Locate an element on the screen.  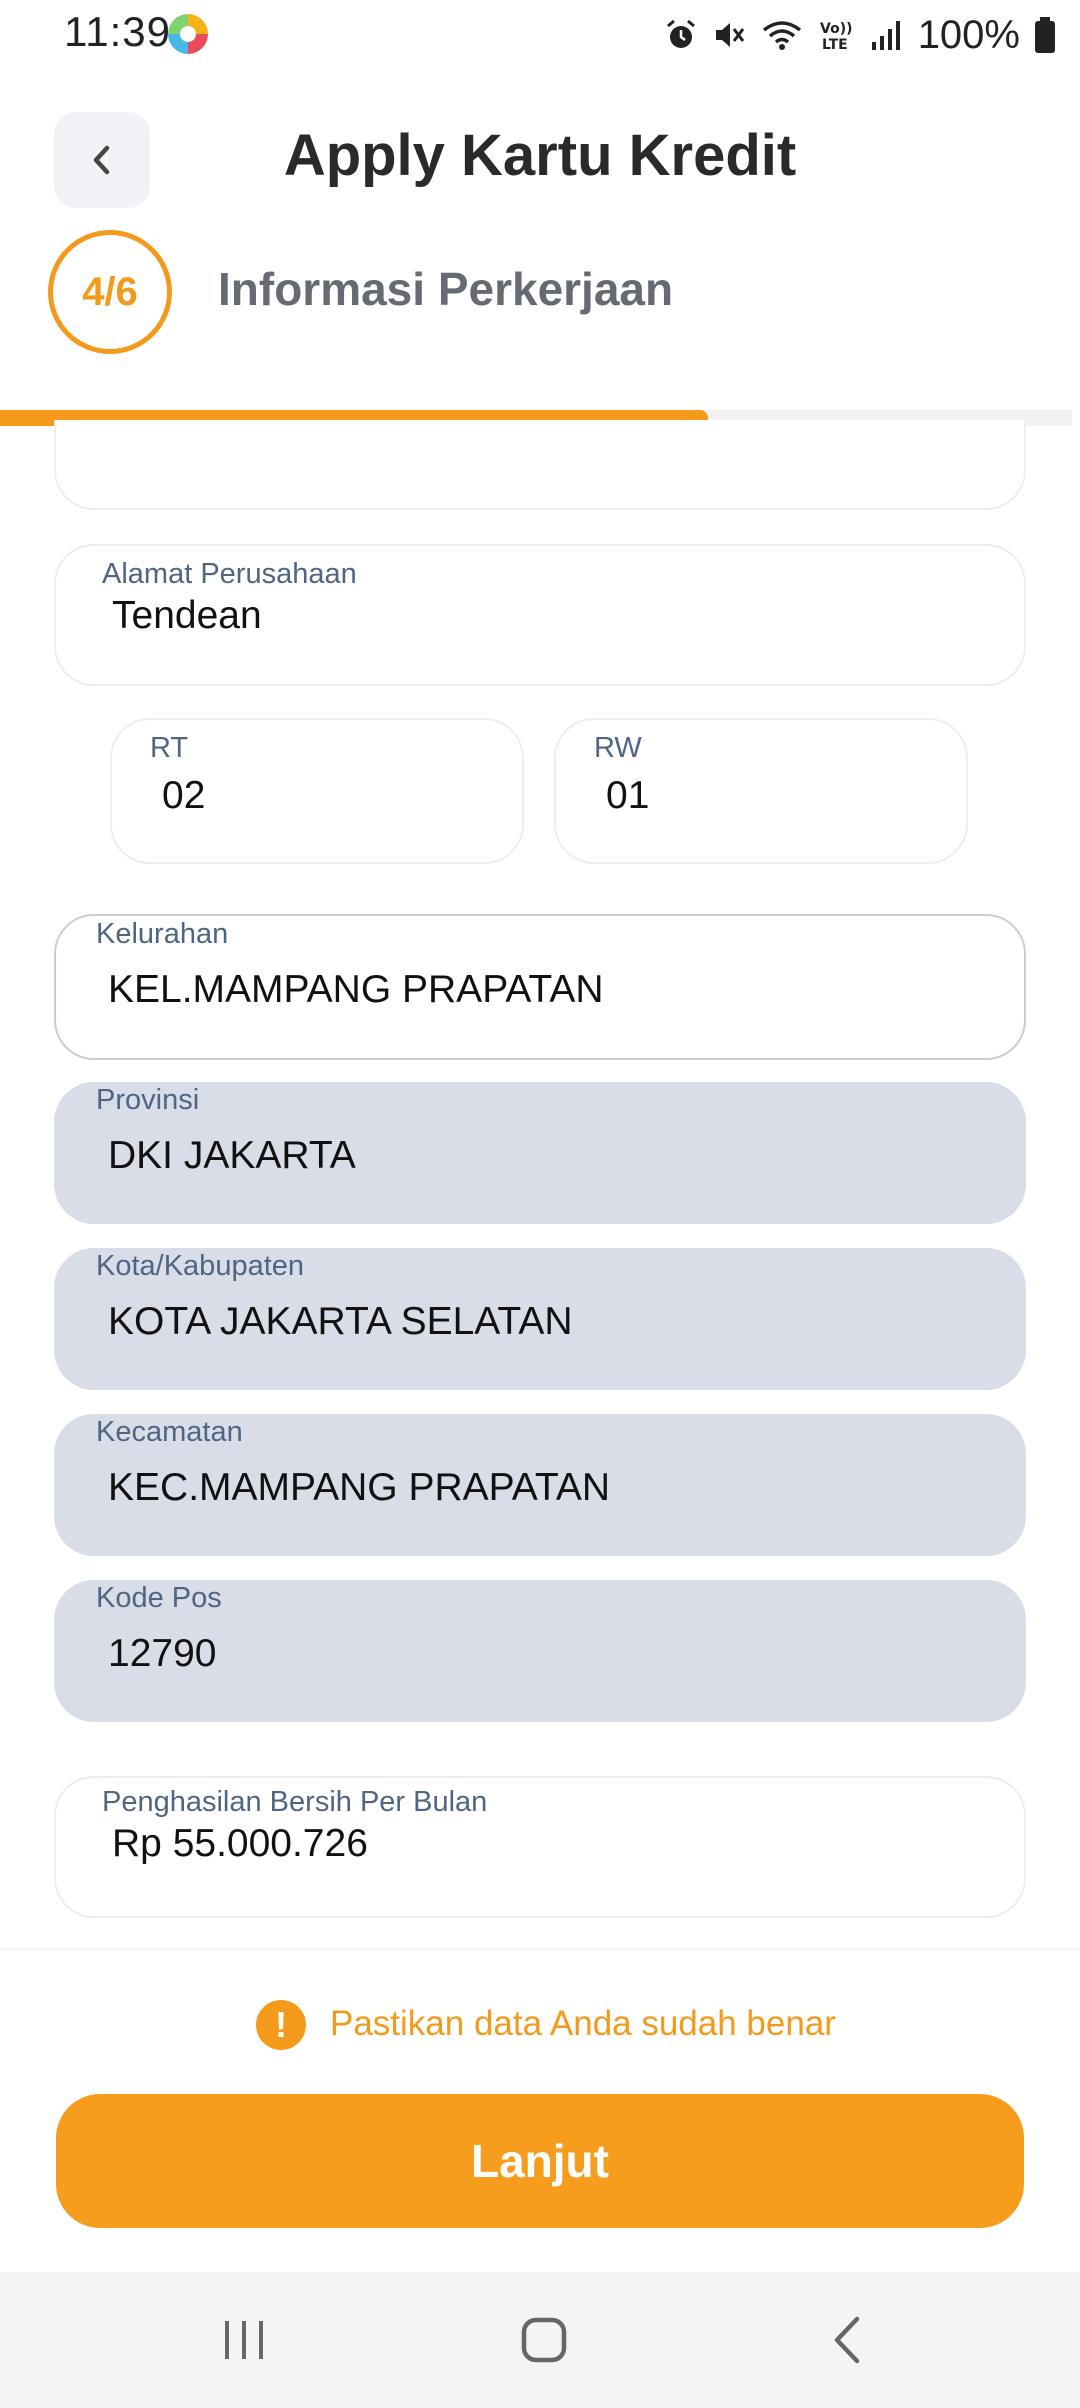
step-title: Informasi Perkerjaan is located at coordinates (446, 289).